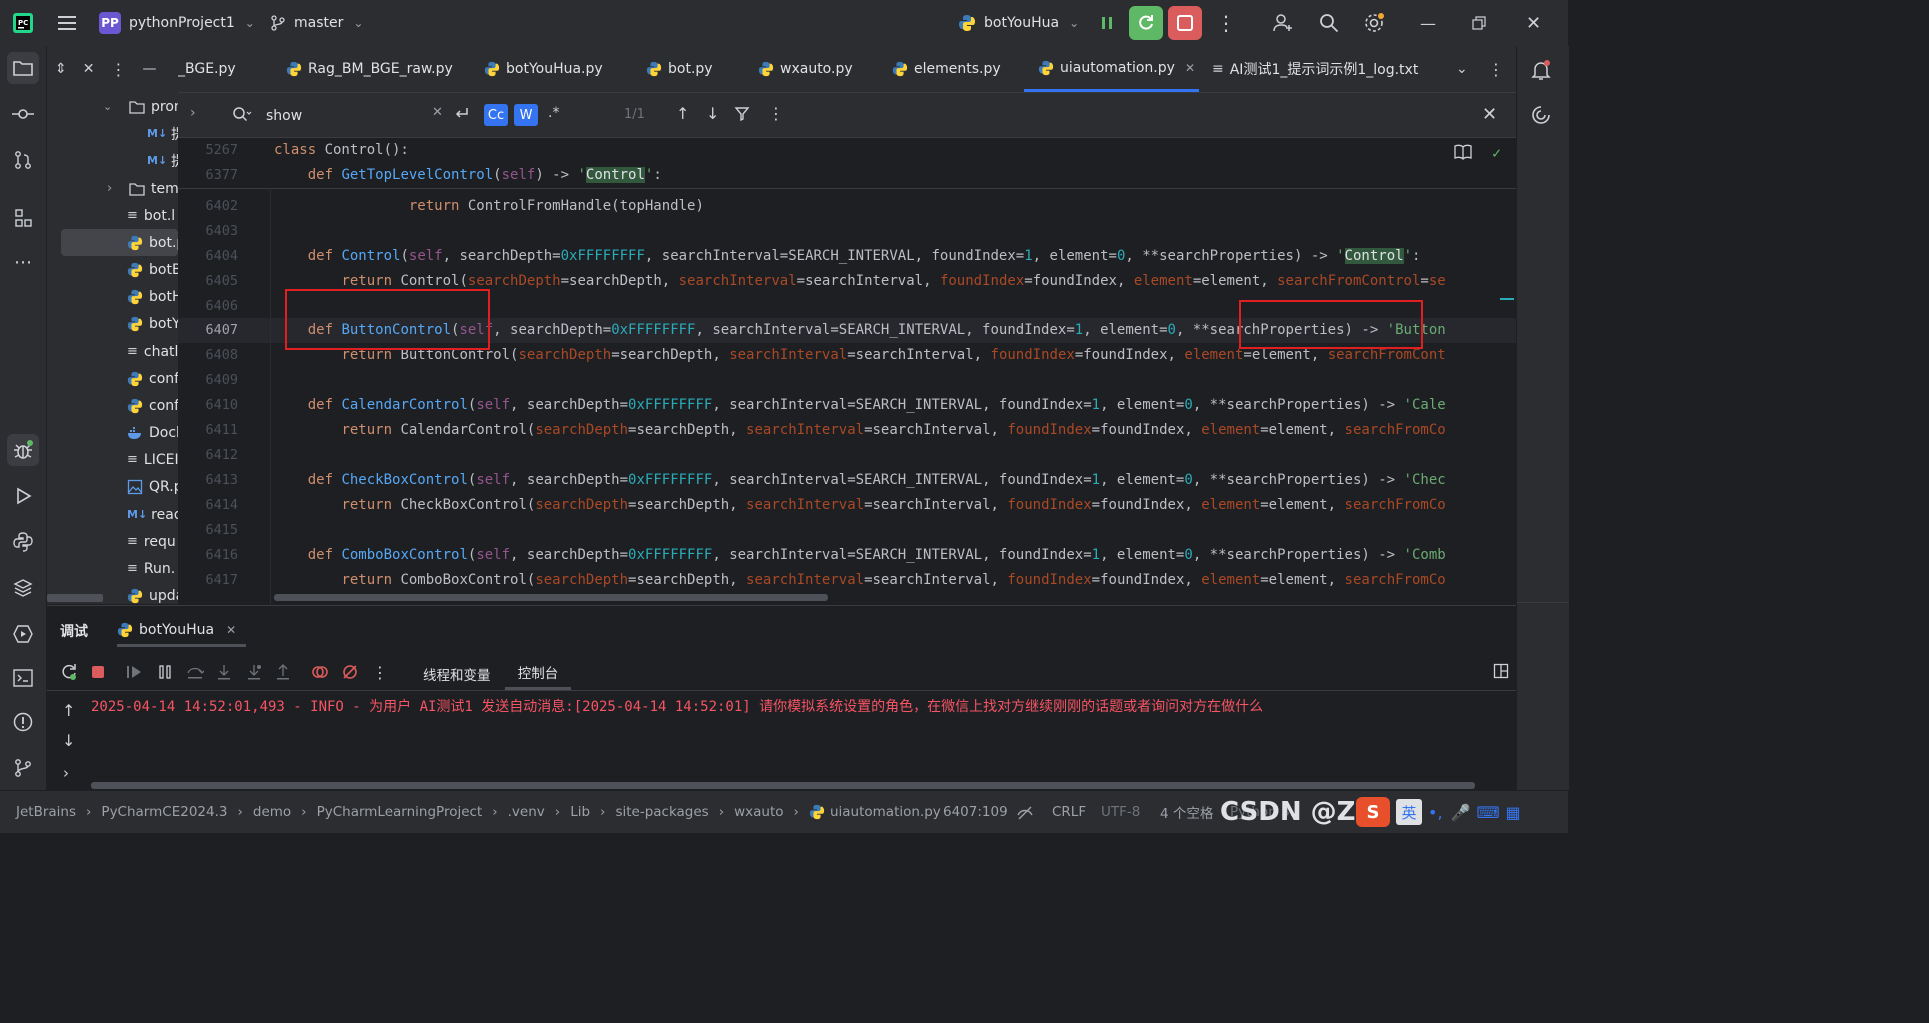  What do you see at coordinates (1315, 69) in the screenshot?
I see `editor-tab: ≡ AI测试1_提示词示例1_log.txt` at bounding box center [1315, 69].